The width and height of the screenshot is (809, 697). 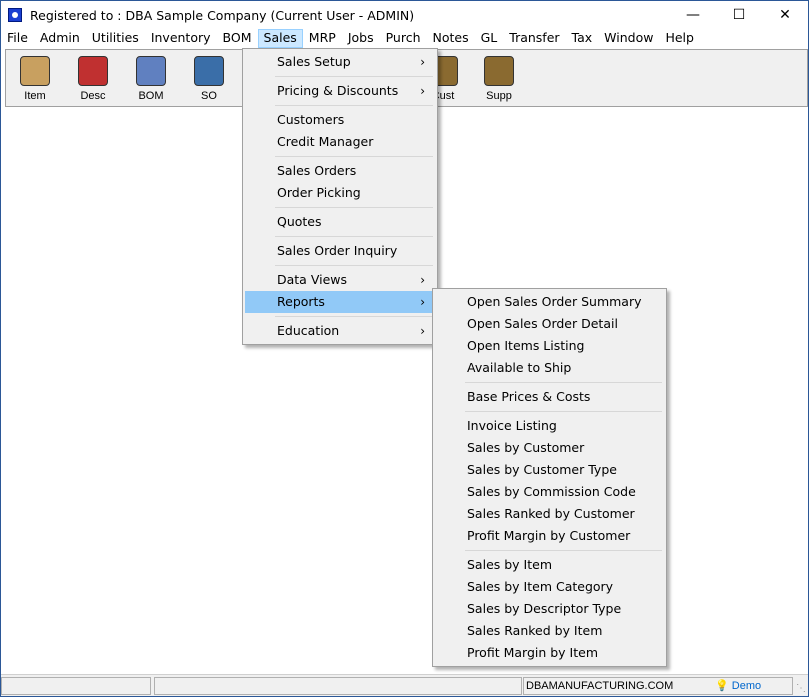 I want to click on menu-item-sales-by-customer-type: Sales by Customer Type, so click(x=549, y=470).